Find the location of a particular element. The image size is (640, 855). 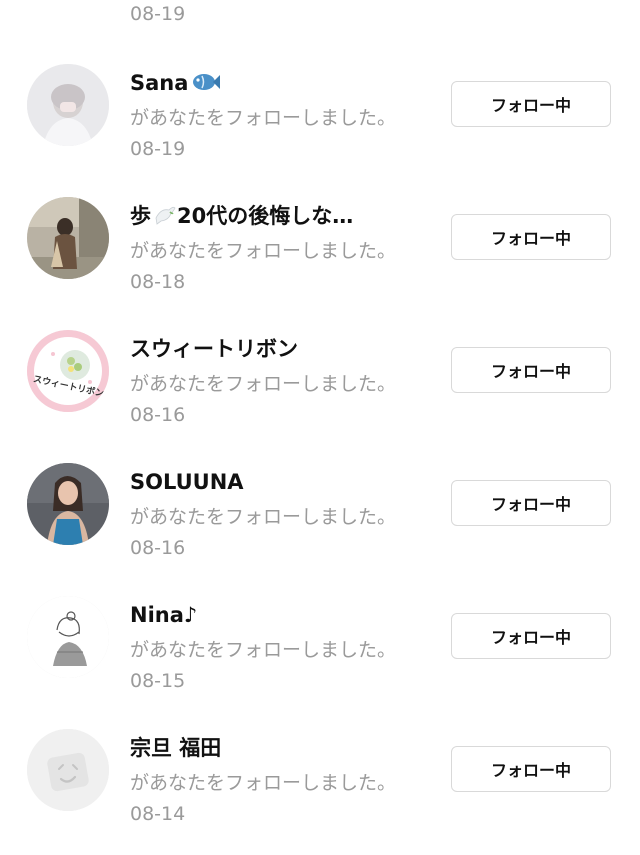

list-item: 08-19 is located at coordinates (320, 12).